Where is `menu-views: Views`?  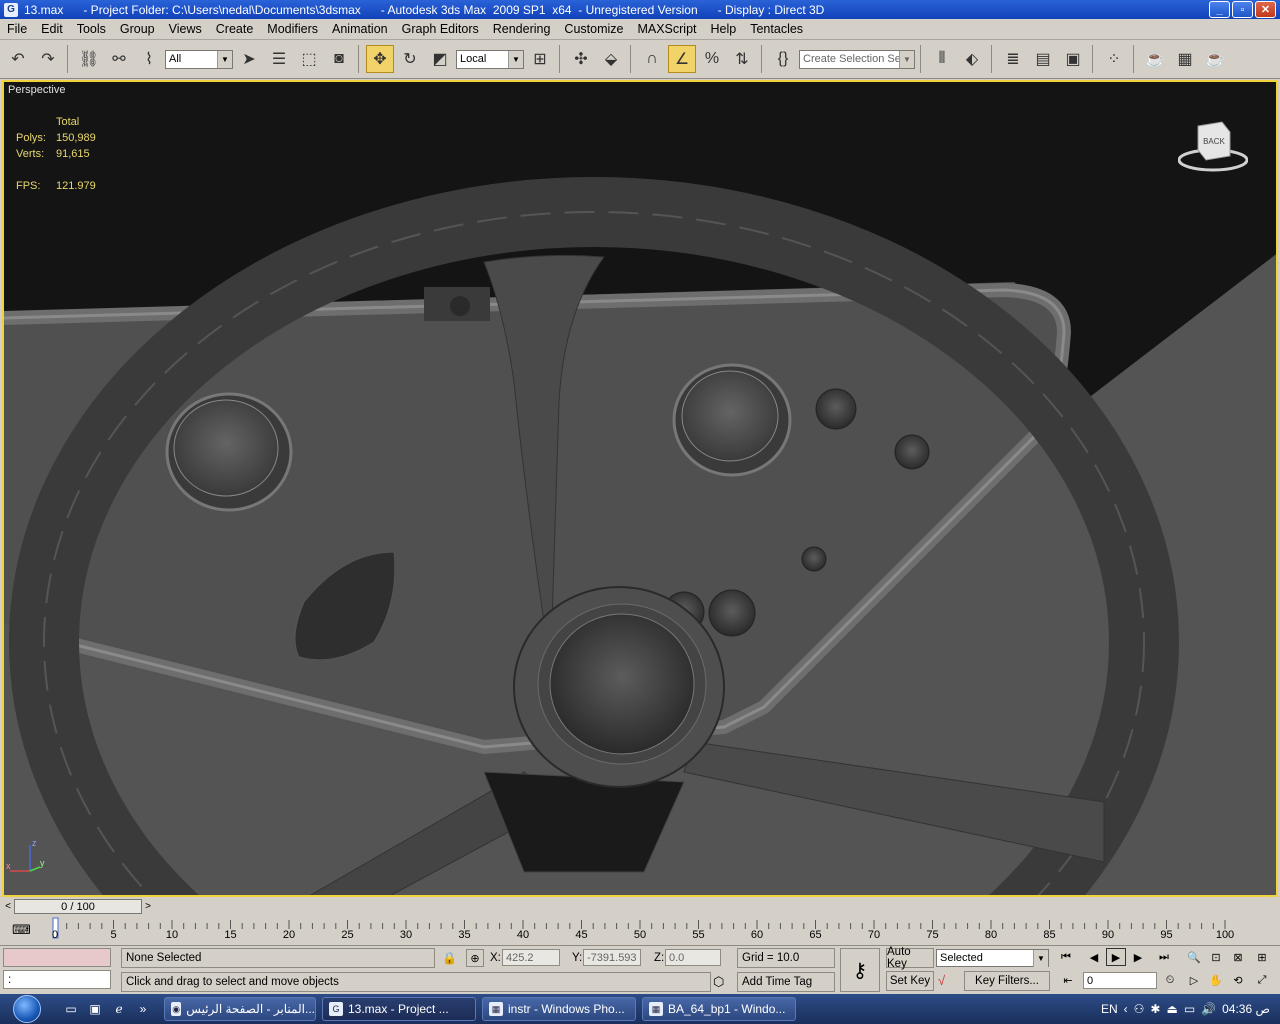
menu-views: Views is located at coordinates (185, 29).